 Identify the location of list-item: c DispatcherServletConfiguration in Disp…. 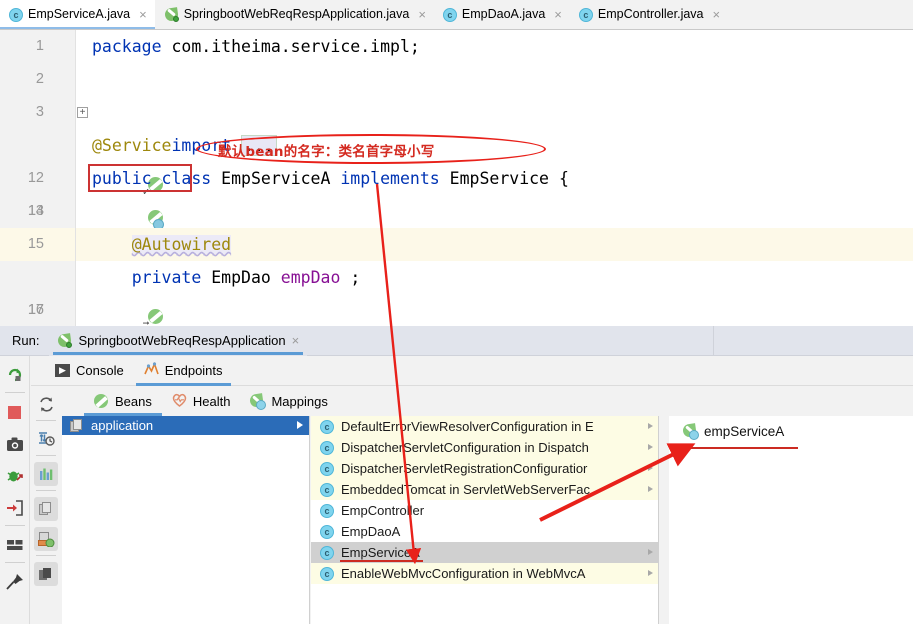
(484, 447).